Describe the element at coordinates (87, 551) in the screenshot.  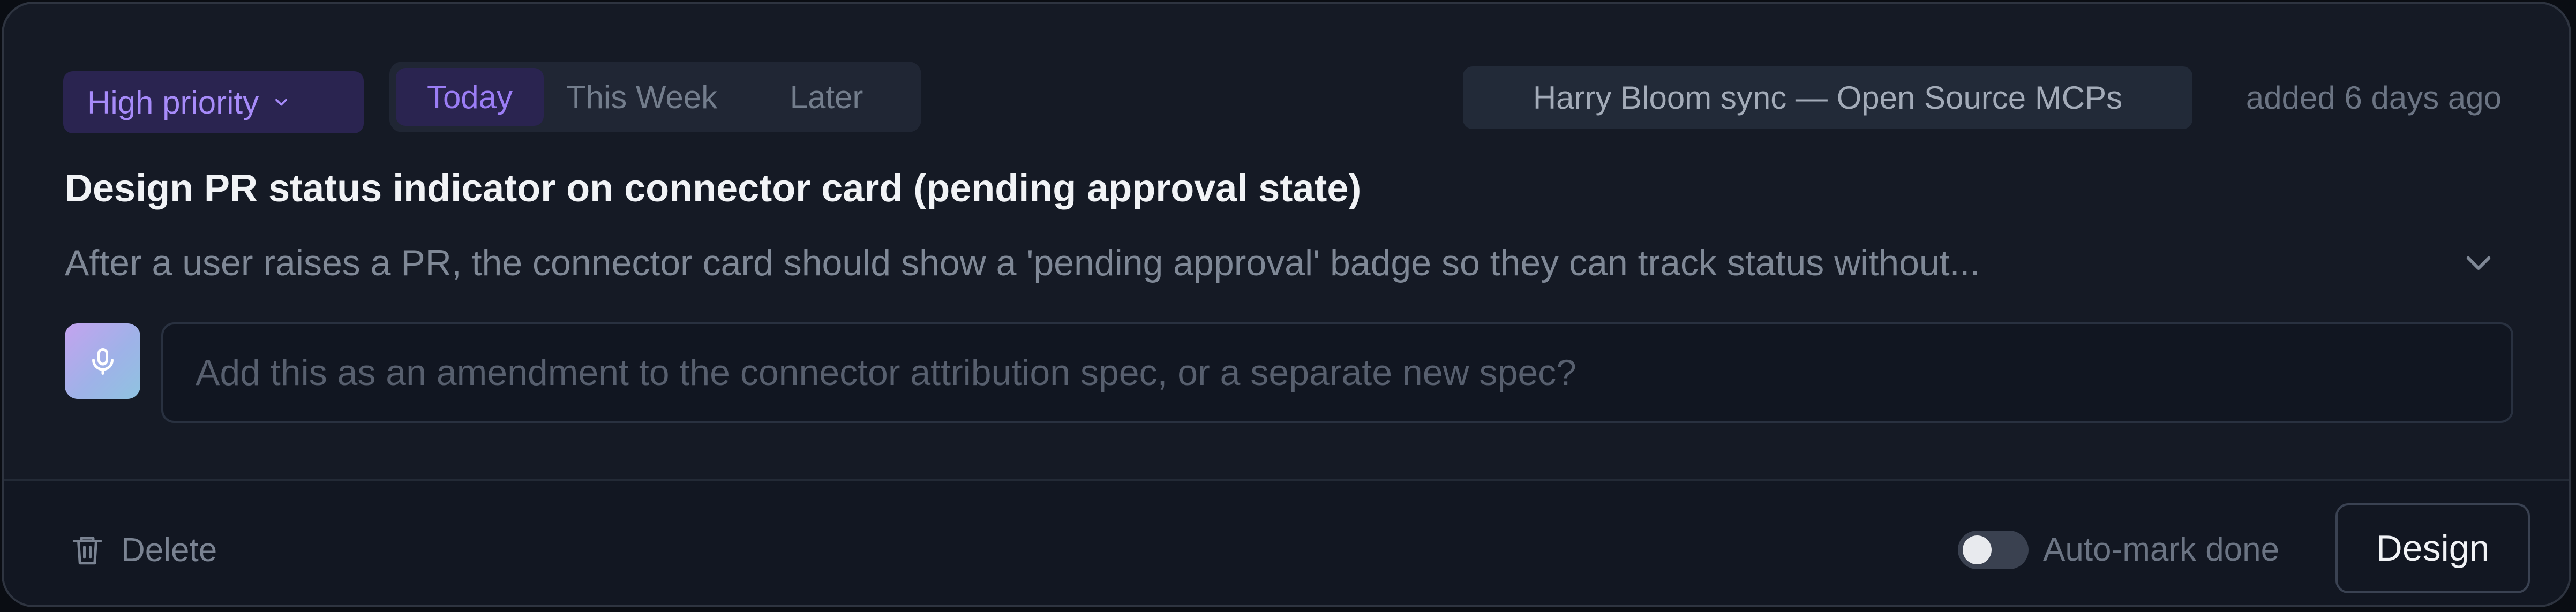
I see `trash-icon` at that location.